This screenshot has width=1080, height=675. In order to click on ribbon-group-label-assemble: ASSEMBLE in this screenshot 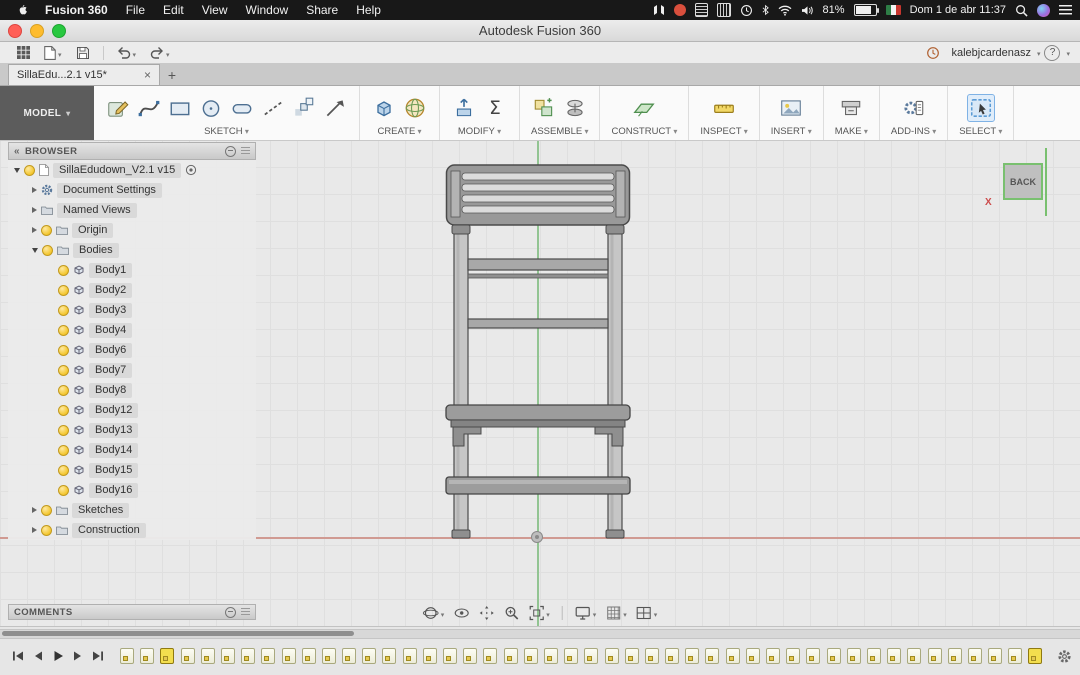, I will do `click(559, 131)`.